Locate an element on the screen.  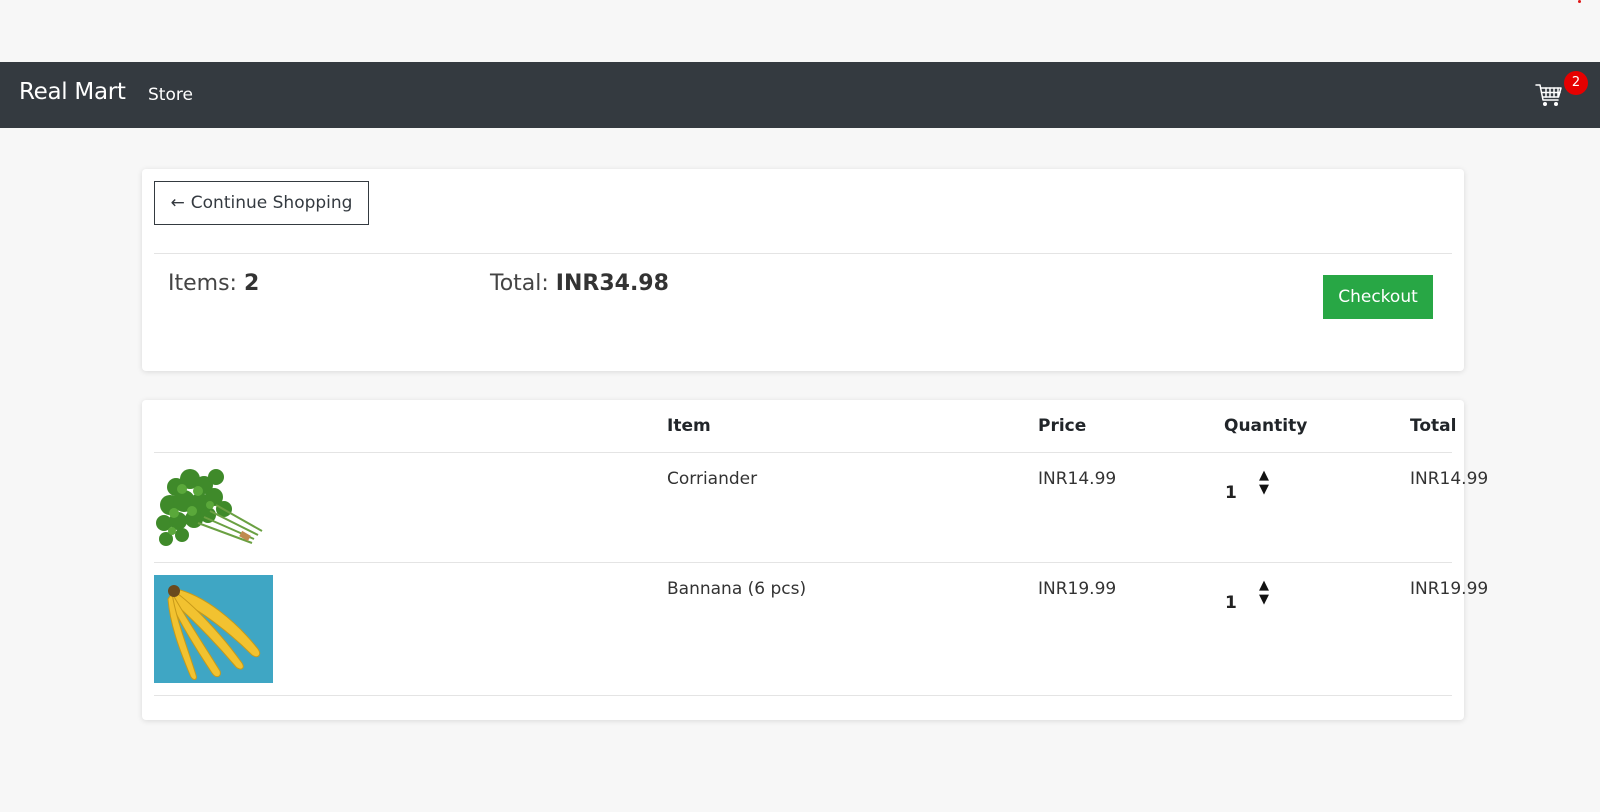
table-row: Corriander INR14.99 1 ▲ ▼ INR14.99 is located at coordinates (821, 508).